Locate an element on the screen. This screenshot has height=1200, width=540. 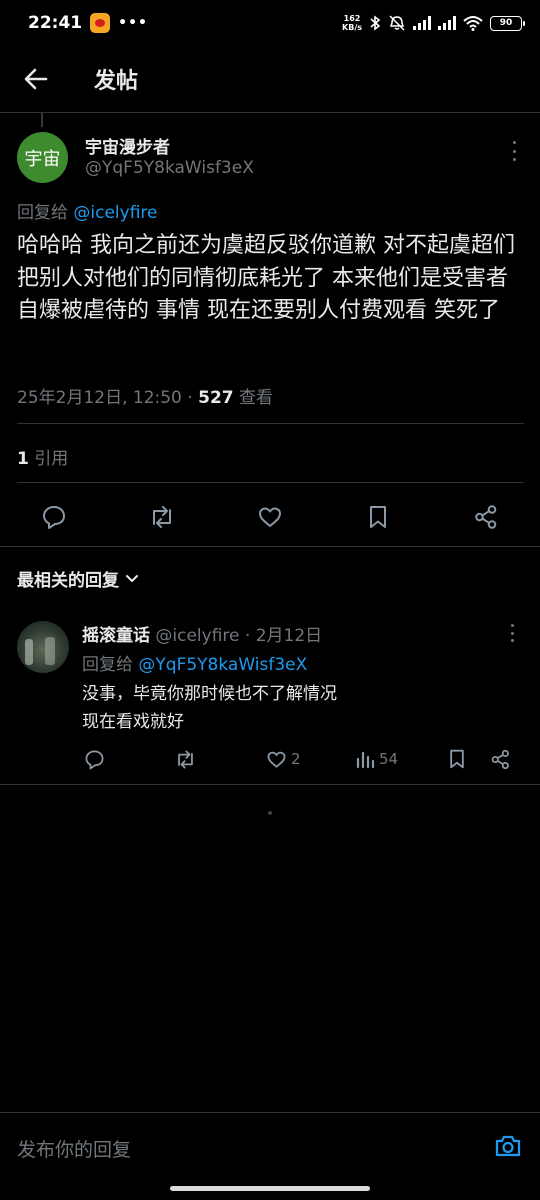
reply-reply-button is located at coordinates (94, 759).